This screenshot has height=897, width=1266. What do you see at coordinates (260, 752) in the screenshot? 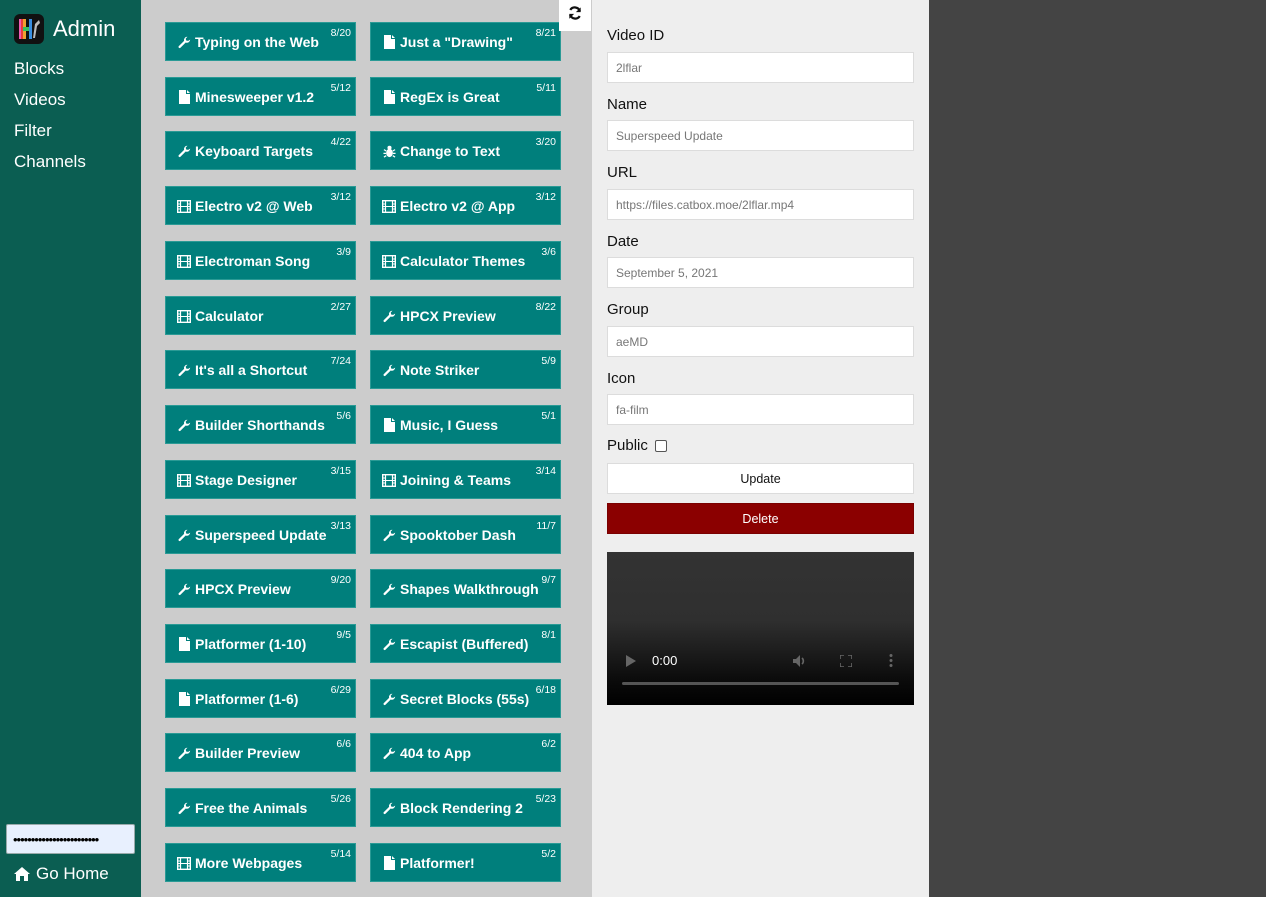
I see `video-card: Builder Preview 6/6` at bounding box center [260, 752].